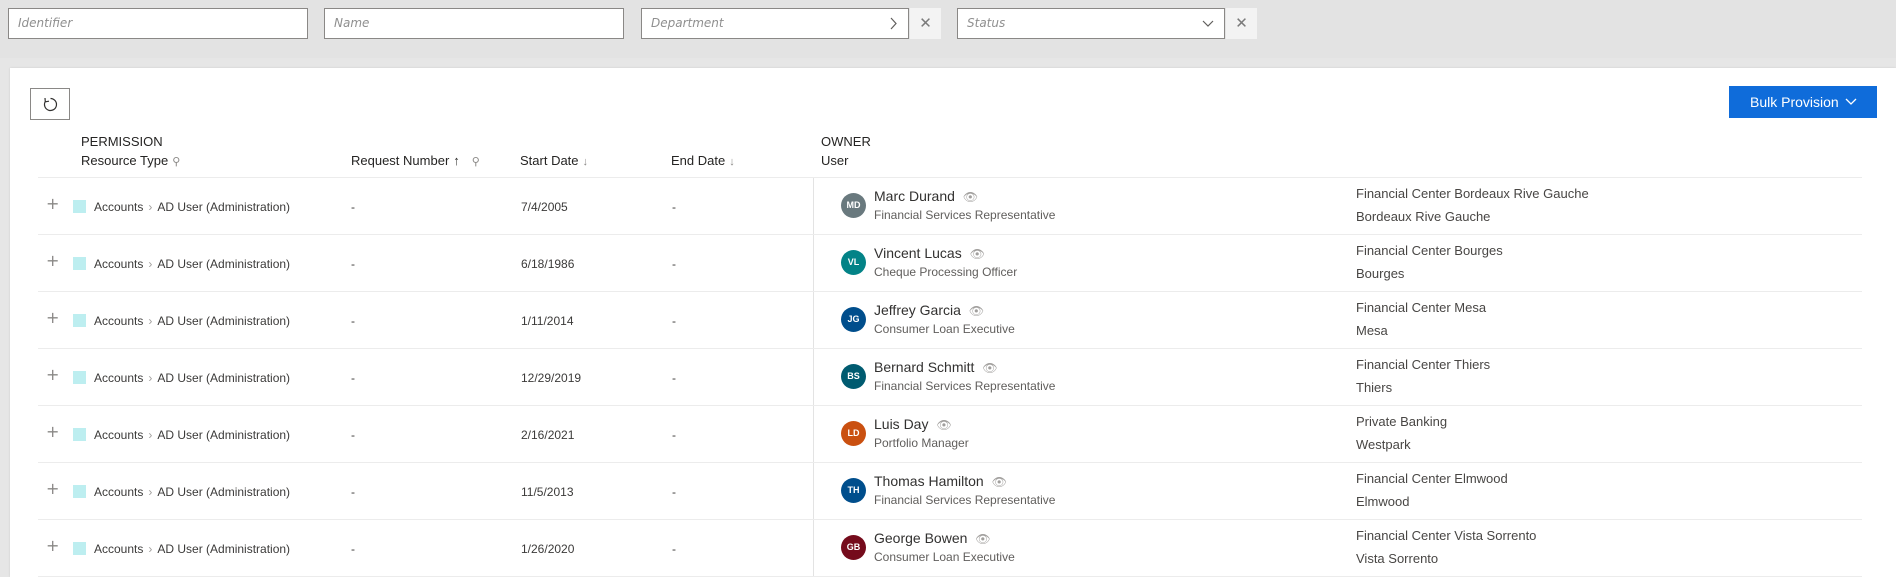 The image size is (1896, 577). I want to click on identifier-input: Identifier, so click(158, 23).